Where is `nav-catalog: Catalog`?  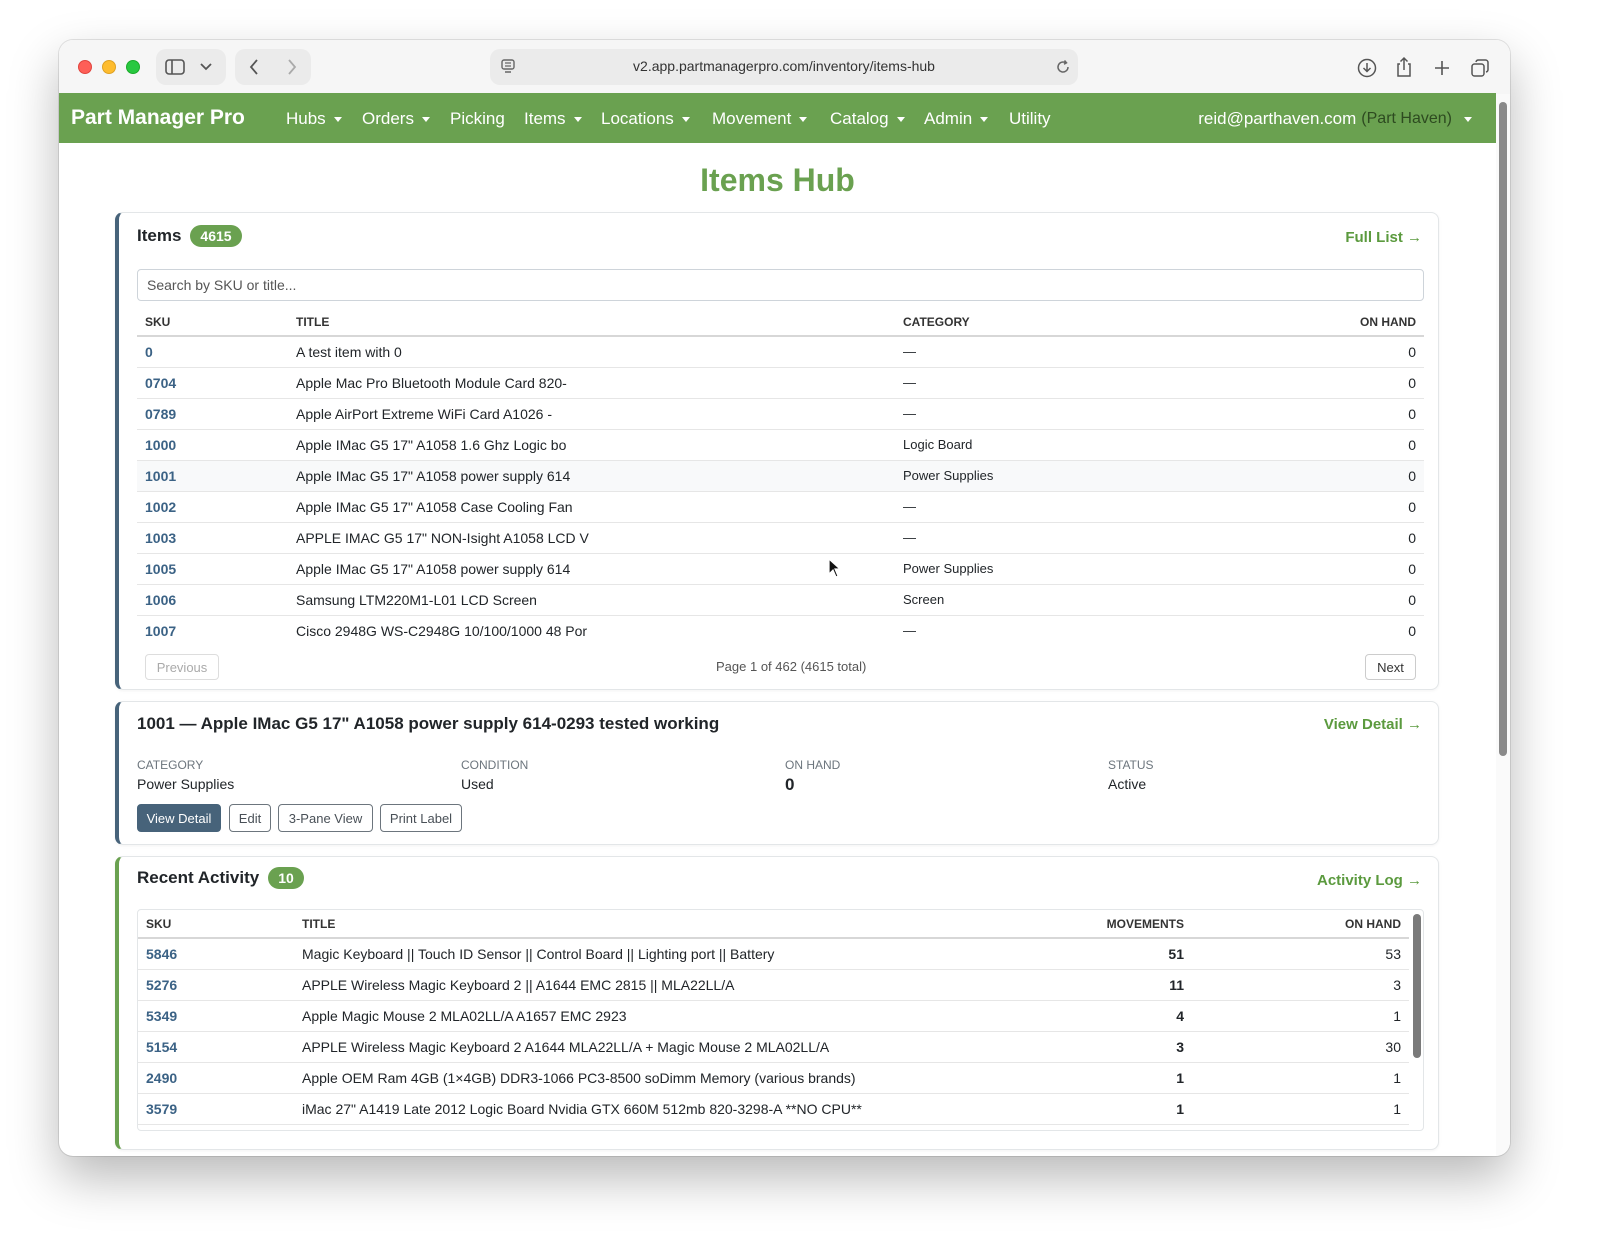
nav-catalog: Catalog is located at coordinates (867, 119).